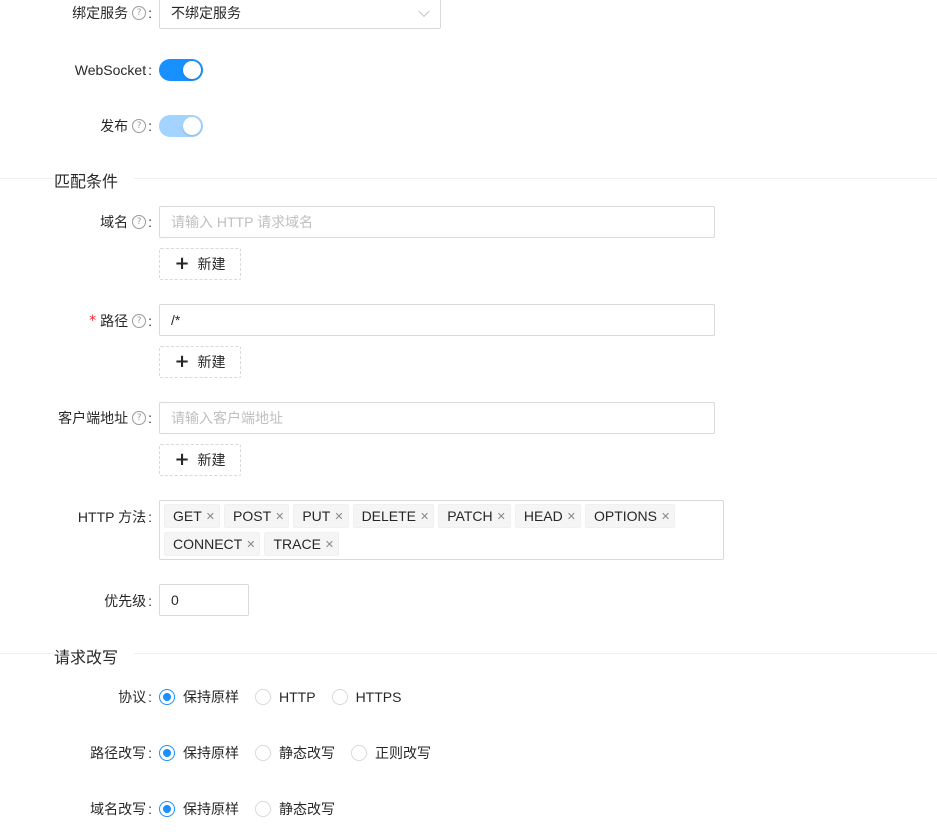 The width and height of the screenshot is (937, 838). What do you see at coordinates (118, 809) in the screenshot?
I see `host-rewrite-label-text: 域名改写` at bounding box center [118, 809].